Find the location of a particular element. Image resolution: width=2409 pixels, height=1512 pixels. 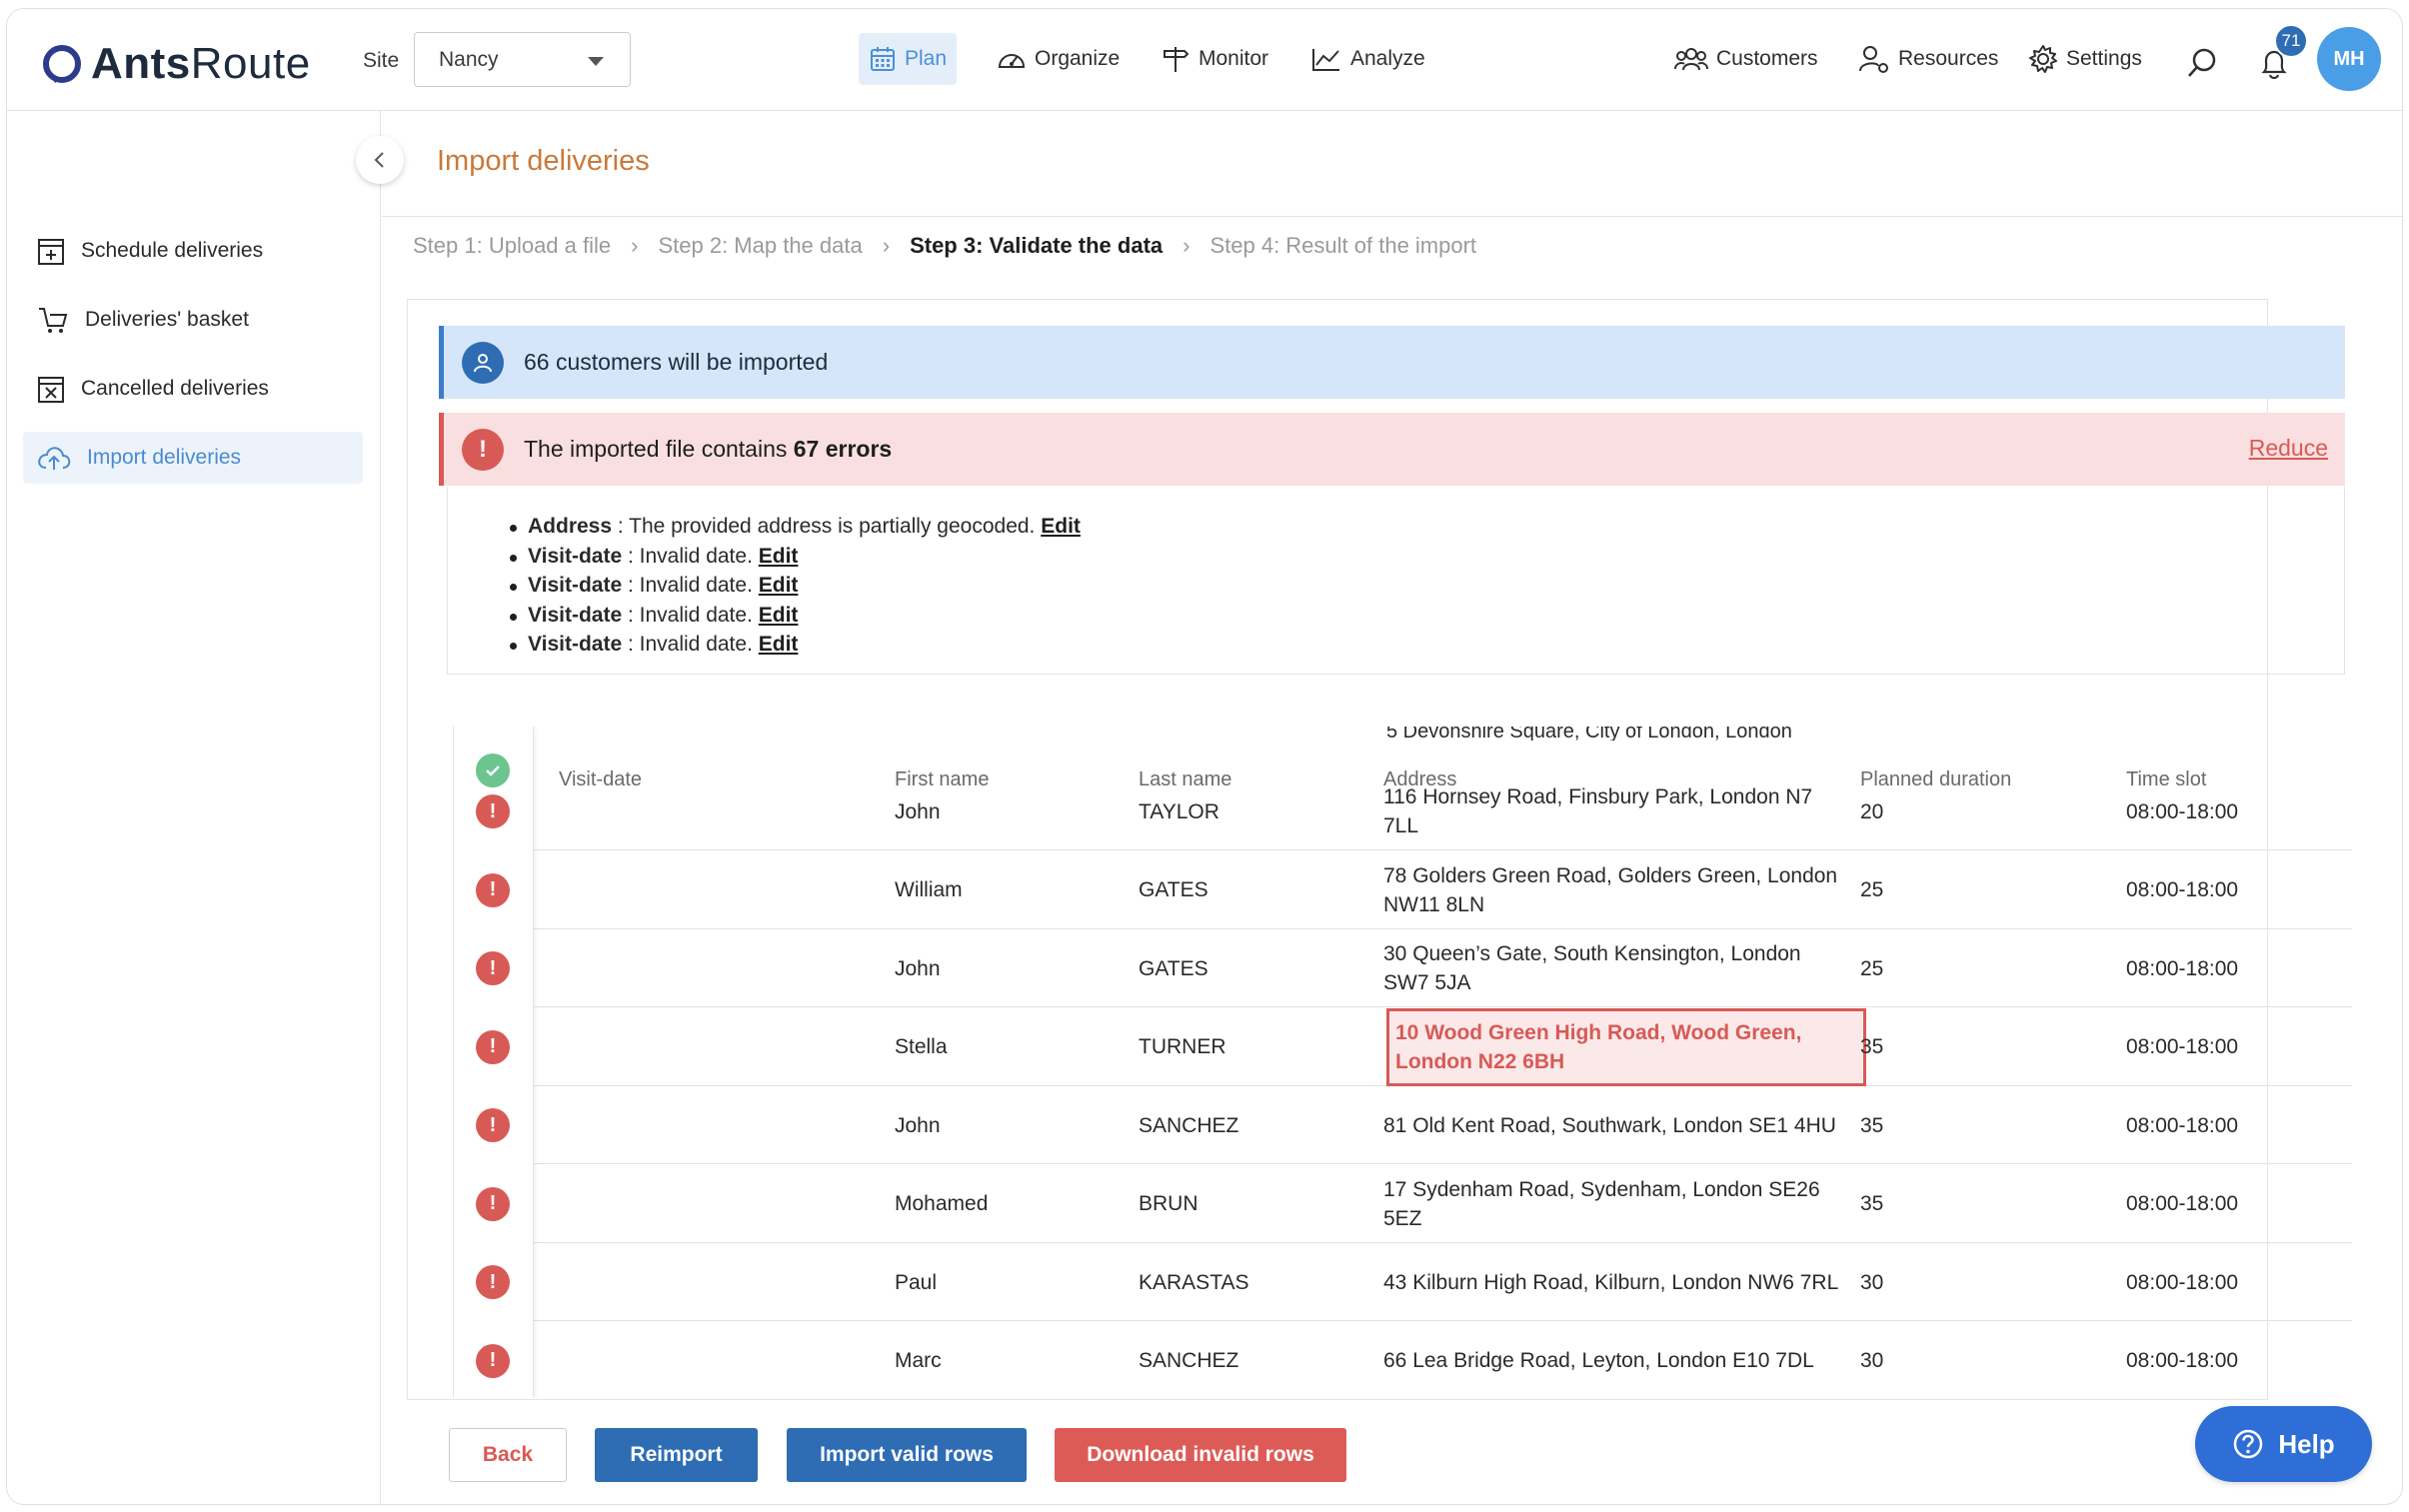

nav-resources: Resources is located at coordinates (1928, 59).